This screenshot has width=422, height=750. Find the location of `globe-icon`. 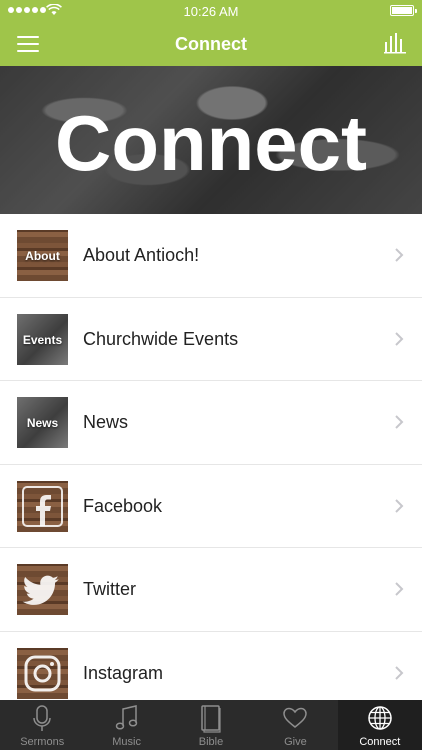

globe-icon is located at coordinates (380, 718).